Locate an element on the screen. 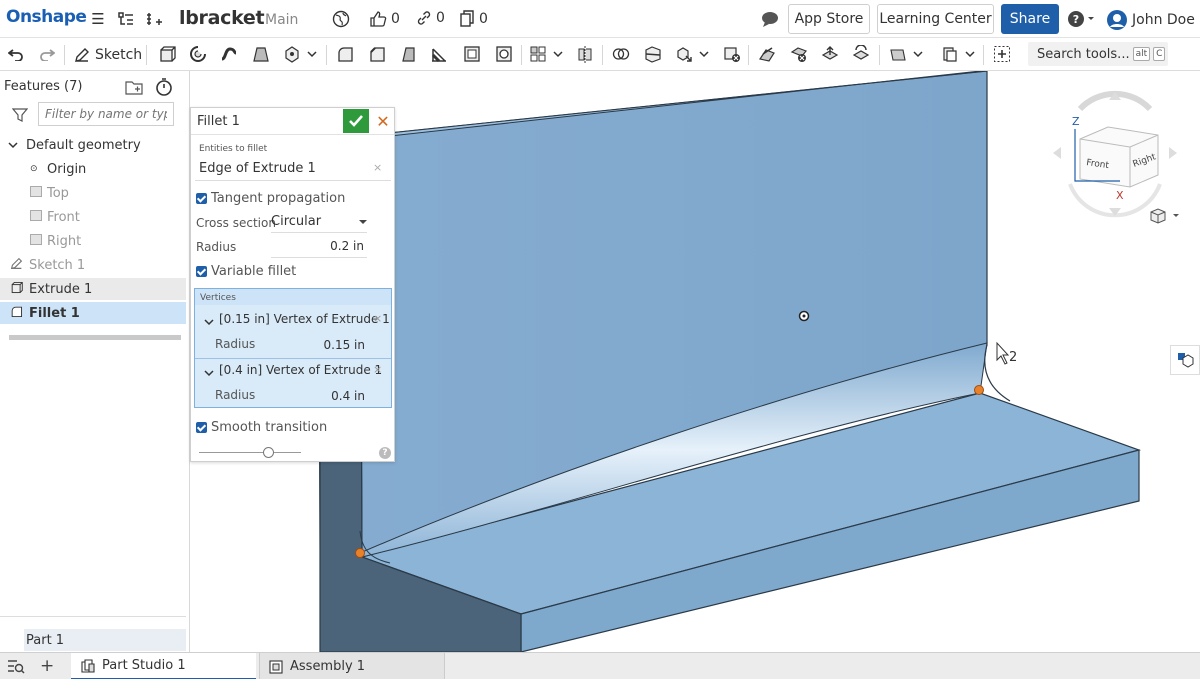 The image size is (1200, 679). tab-part-studio-1: Part Studio 1 is located at coordinates (163, 666).